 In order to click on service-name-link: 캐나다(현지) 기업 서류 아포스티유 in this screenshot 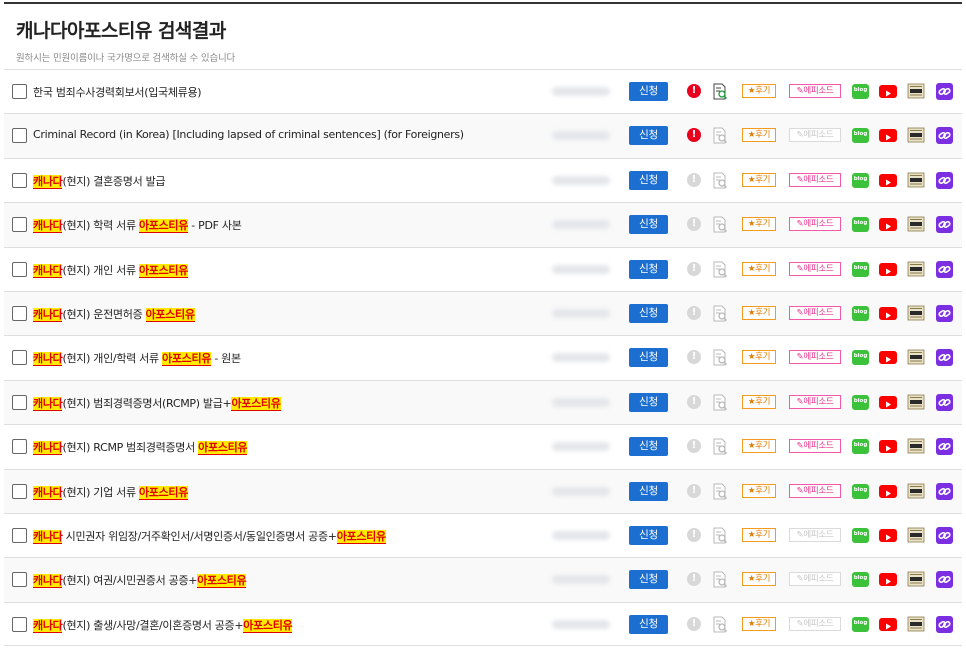, I will do `click(110, 492)`.